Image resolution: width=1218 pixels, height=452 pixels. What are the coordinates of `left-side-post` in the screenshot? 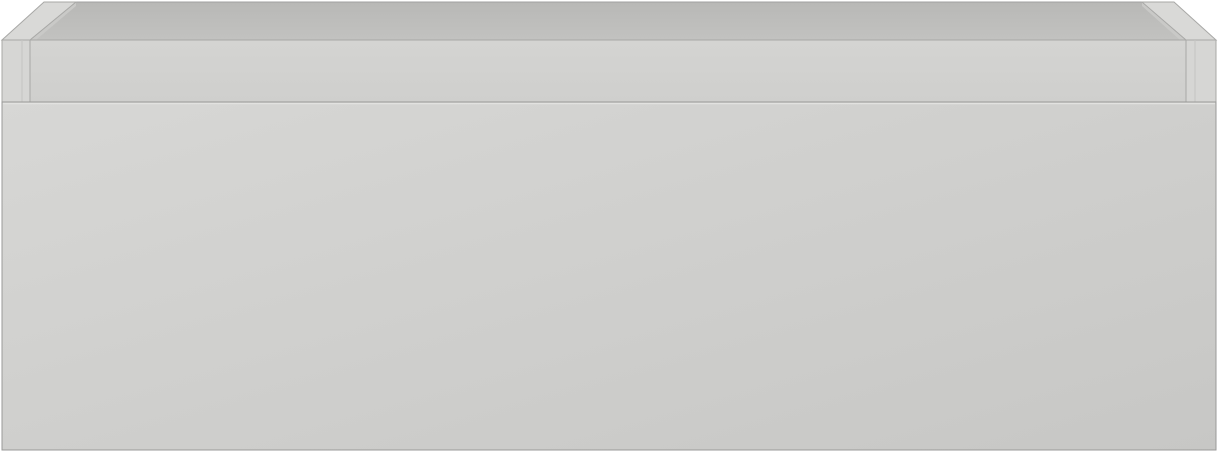 It's located at (16, 71).